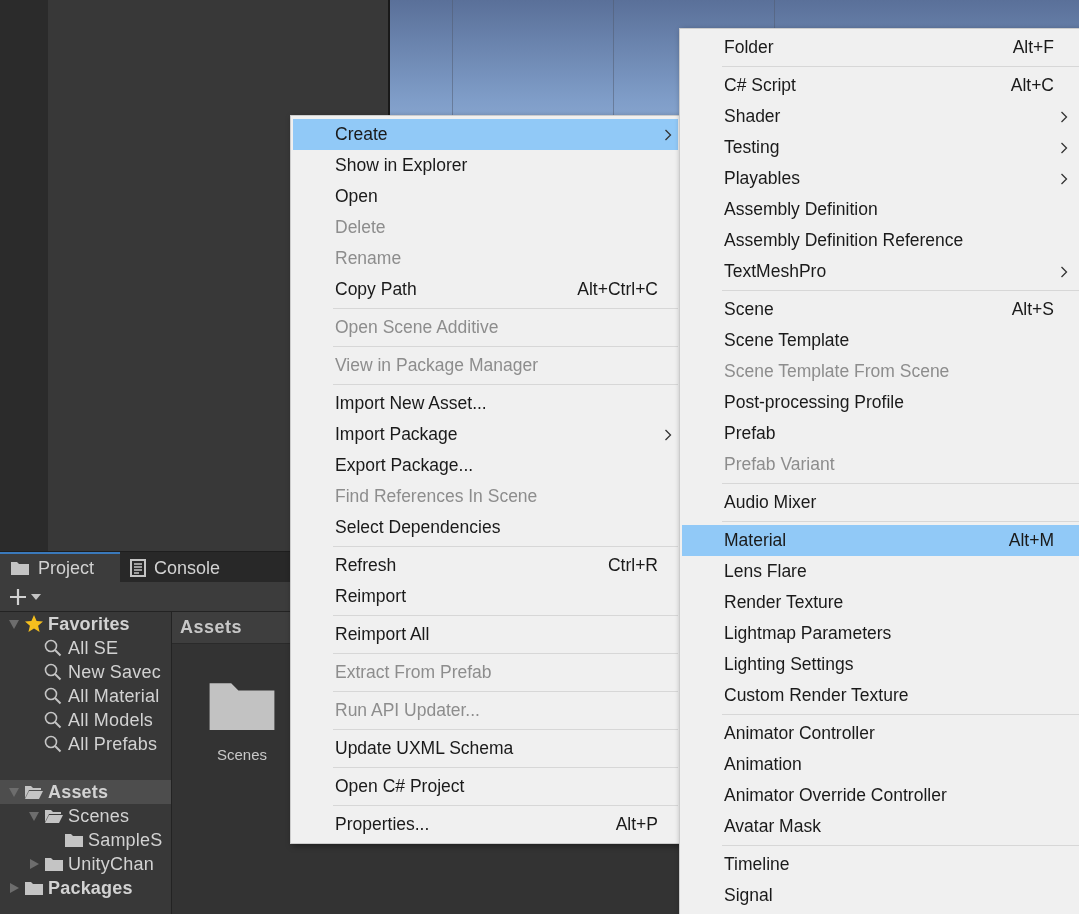  I want to click on menu-item: Lighting Settings, so click(880, 664).